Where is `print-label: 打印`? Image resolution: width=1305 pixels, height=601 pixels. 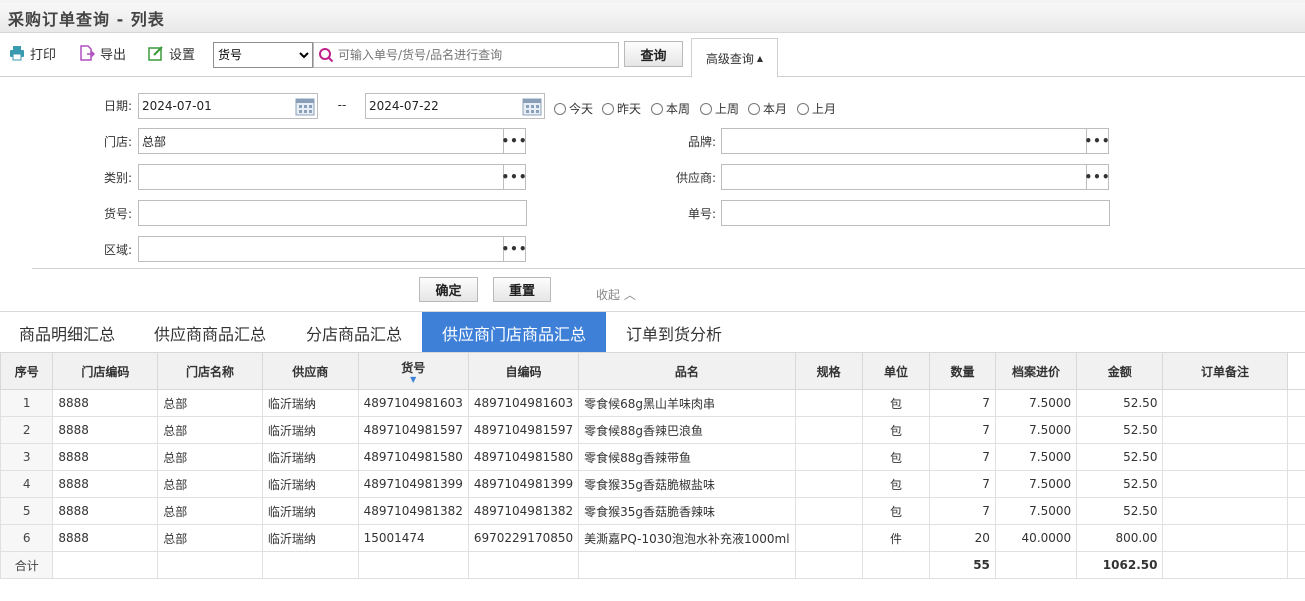 print-label: 打印 is located at coordinates (43, 55).